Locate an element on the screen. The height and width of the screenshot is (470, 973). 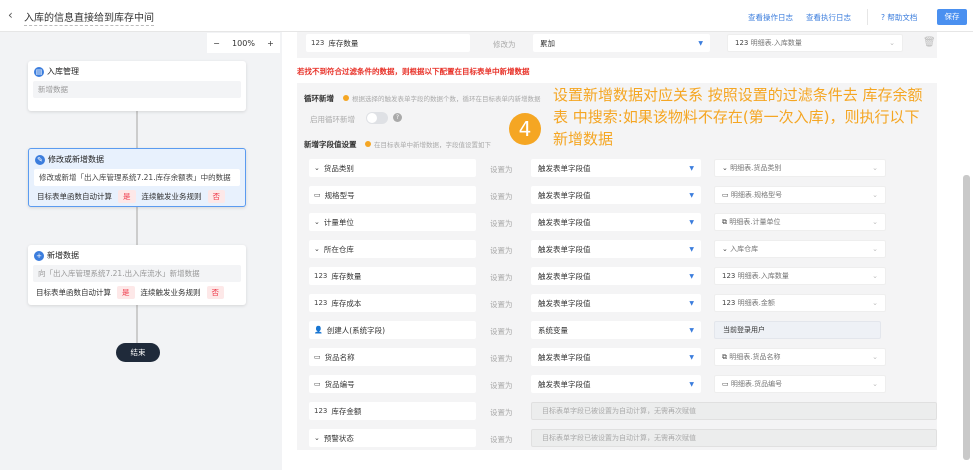
target-field-box: ▭ 货品名称 is located at coordinates (392, 357).